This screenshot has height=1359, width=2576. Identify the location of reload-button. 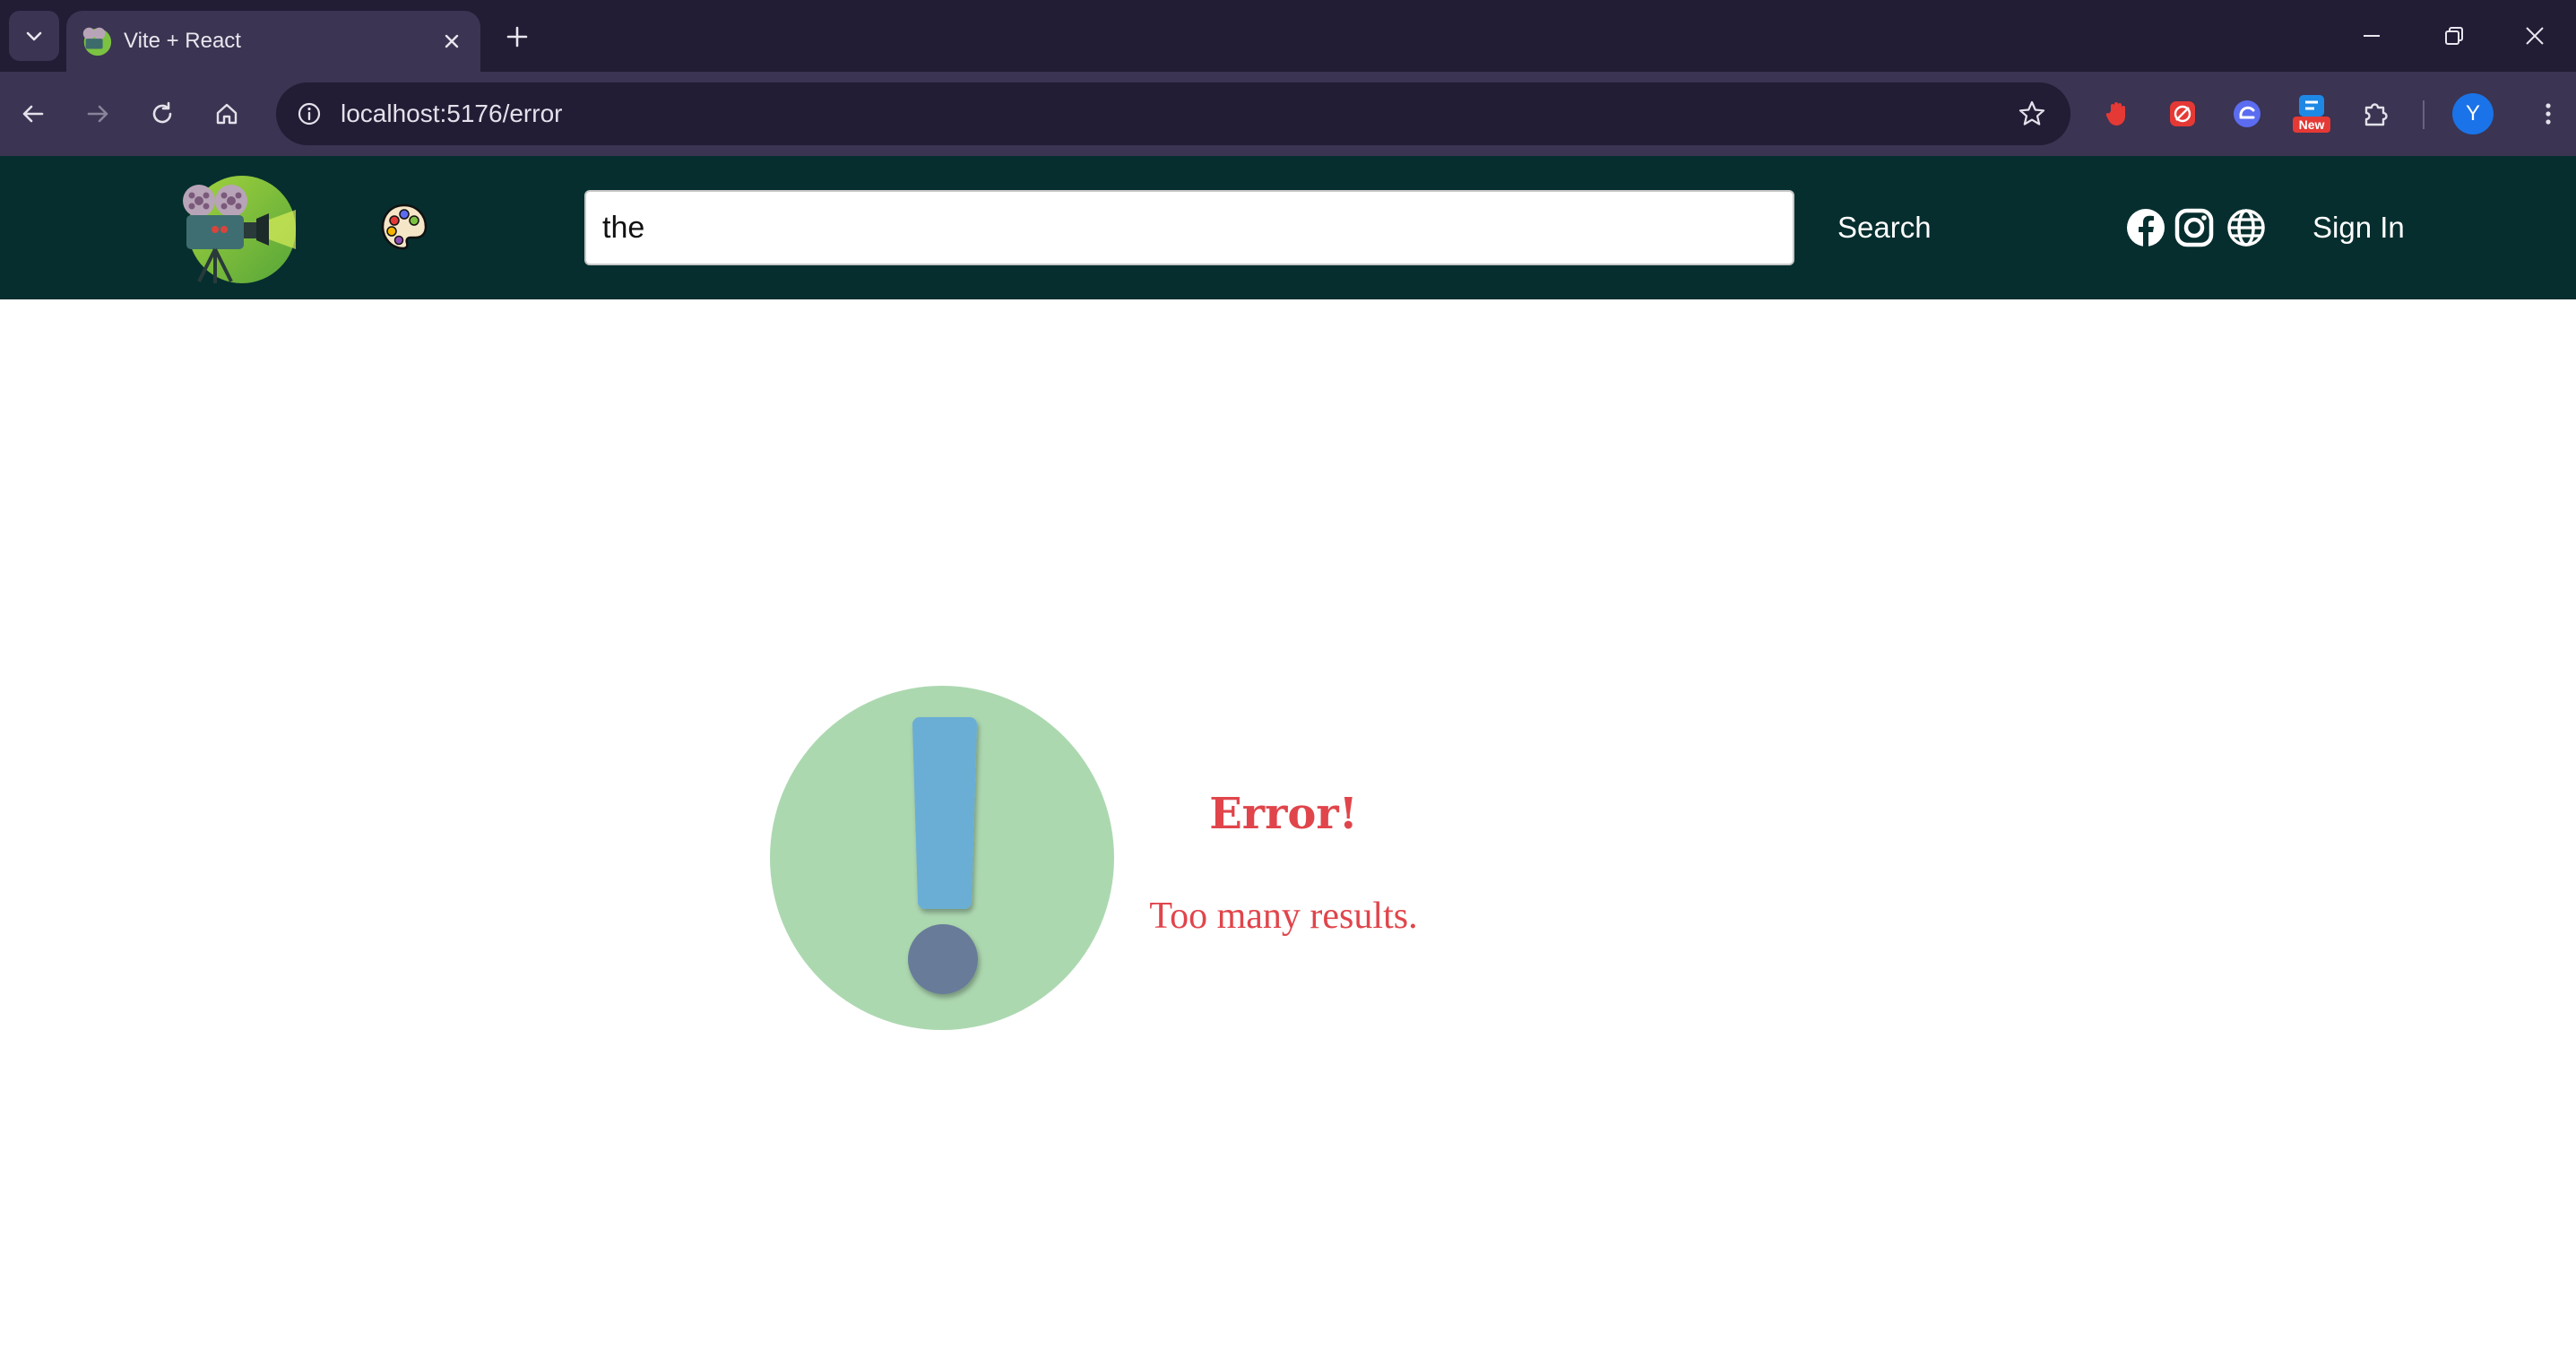
(162, 114).